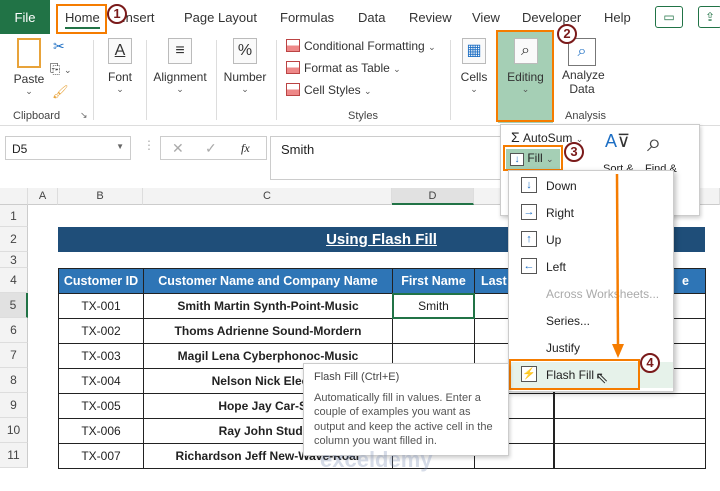  I want to click on paste-button: Paste ⌄, so click(29, 67).